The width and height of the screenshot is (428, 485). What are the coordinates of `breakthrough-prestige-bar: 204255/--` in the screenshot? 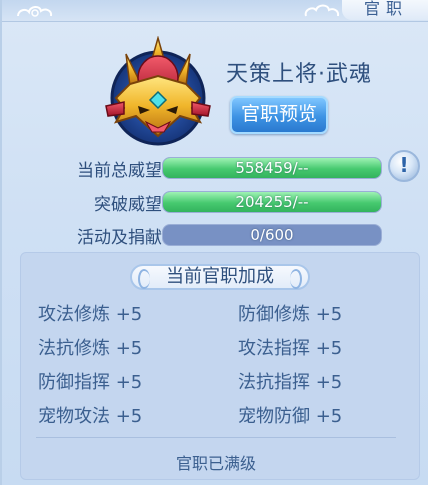 It's located at (272, 202).